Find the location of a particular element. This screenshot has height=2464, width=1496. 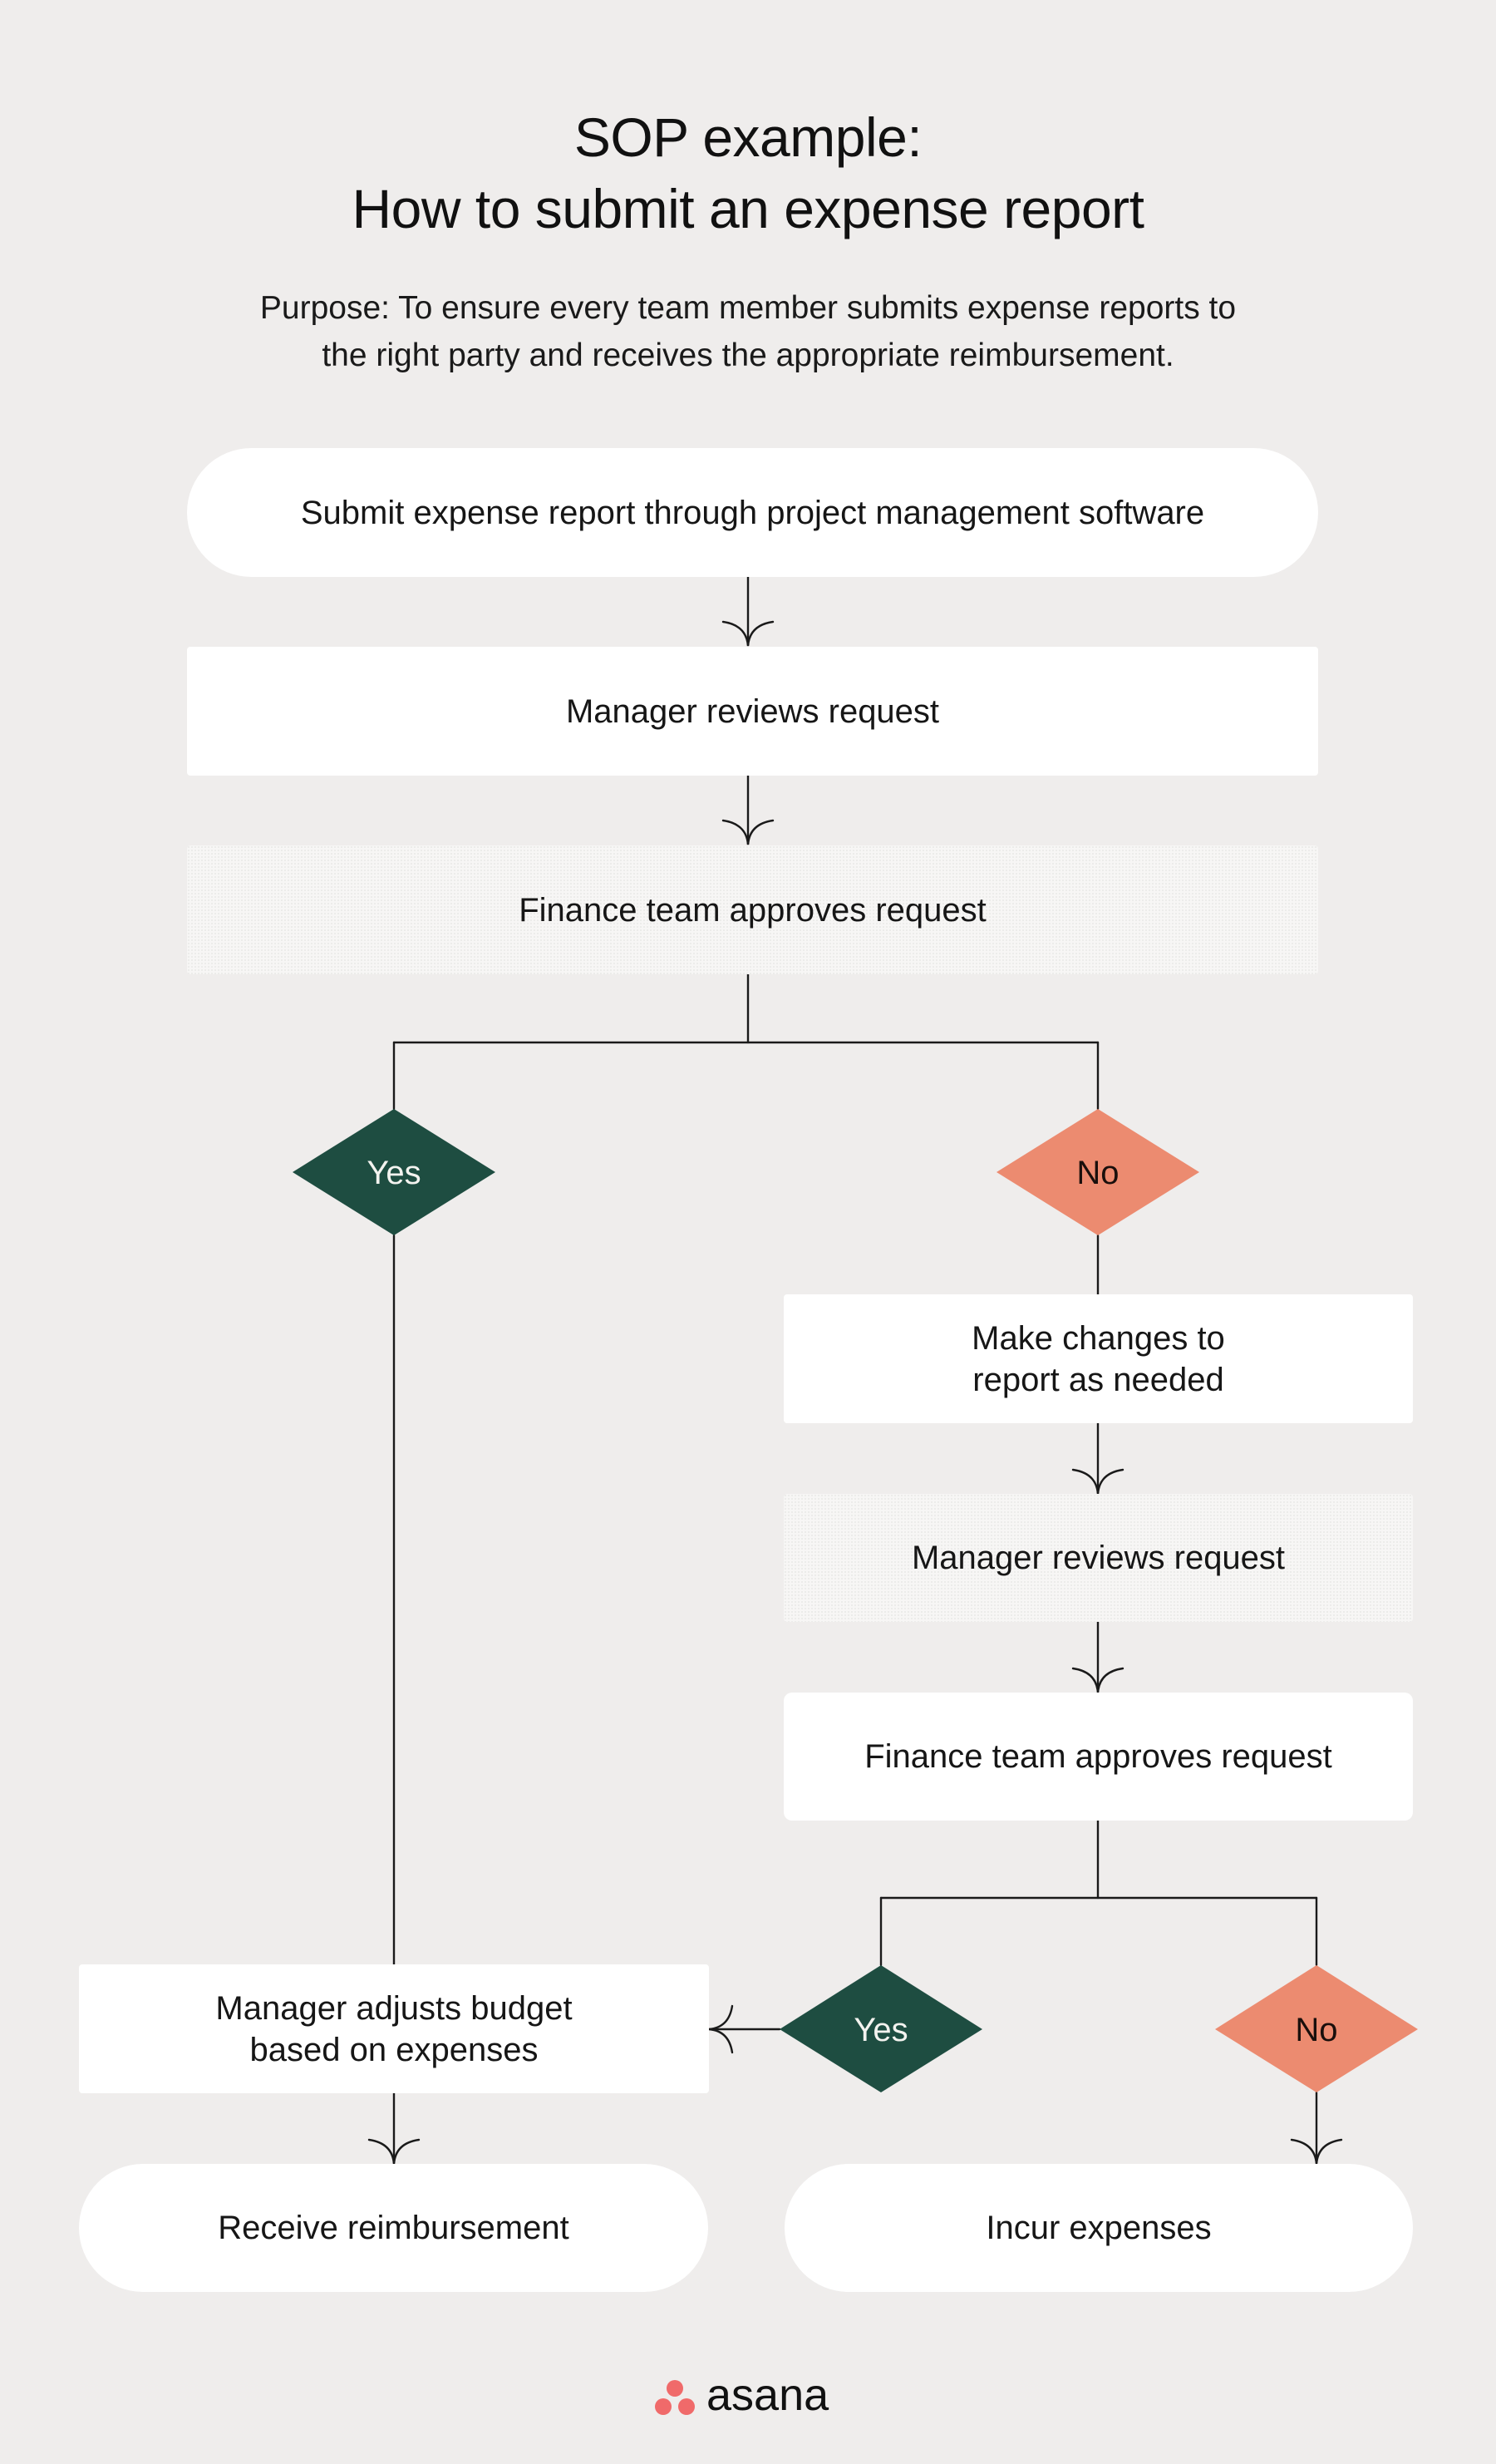

step-finance-approve-2-label: Finance team approves request is located at coordinates (1098, 1756).